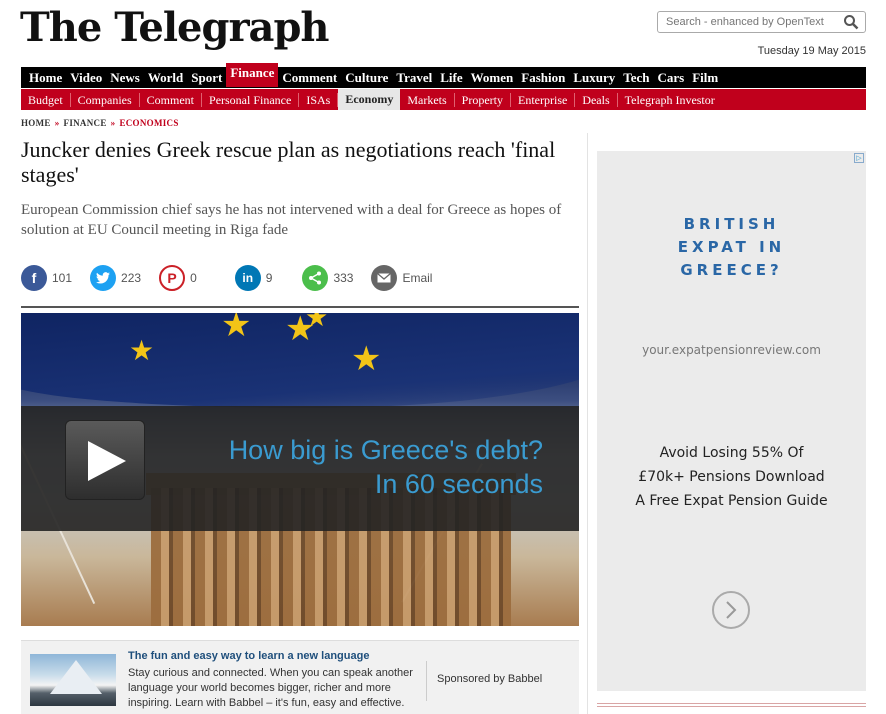 The image size is (886, 714). I want to click on play-button, so click(105, 460).